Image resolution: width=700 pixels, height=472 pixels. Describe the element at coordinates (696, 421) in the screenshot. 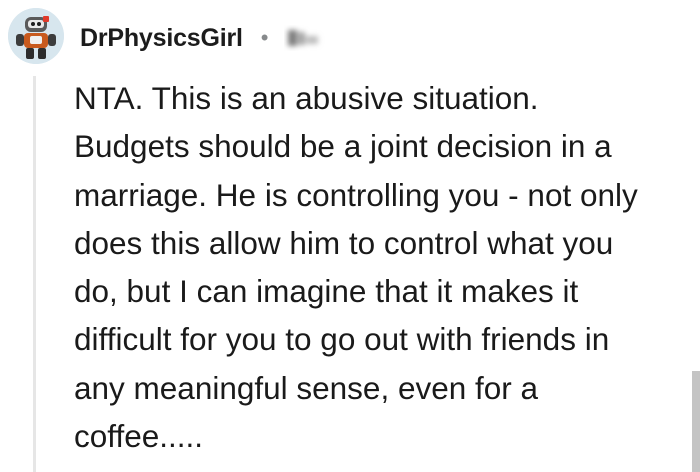

I see `scrollbar-thumb` at that location.